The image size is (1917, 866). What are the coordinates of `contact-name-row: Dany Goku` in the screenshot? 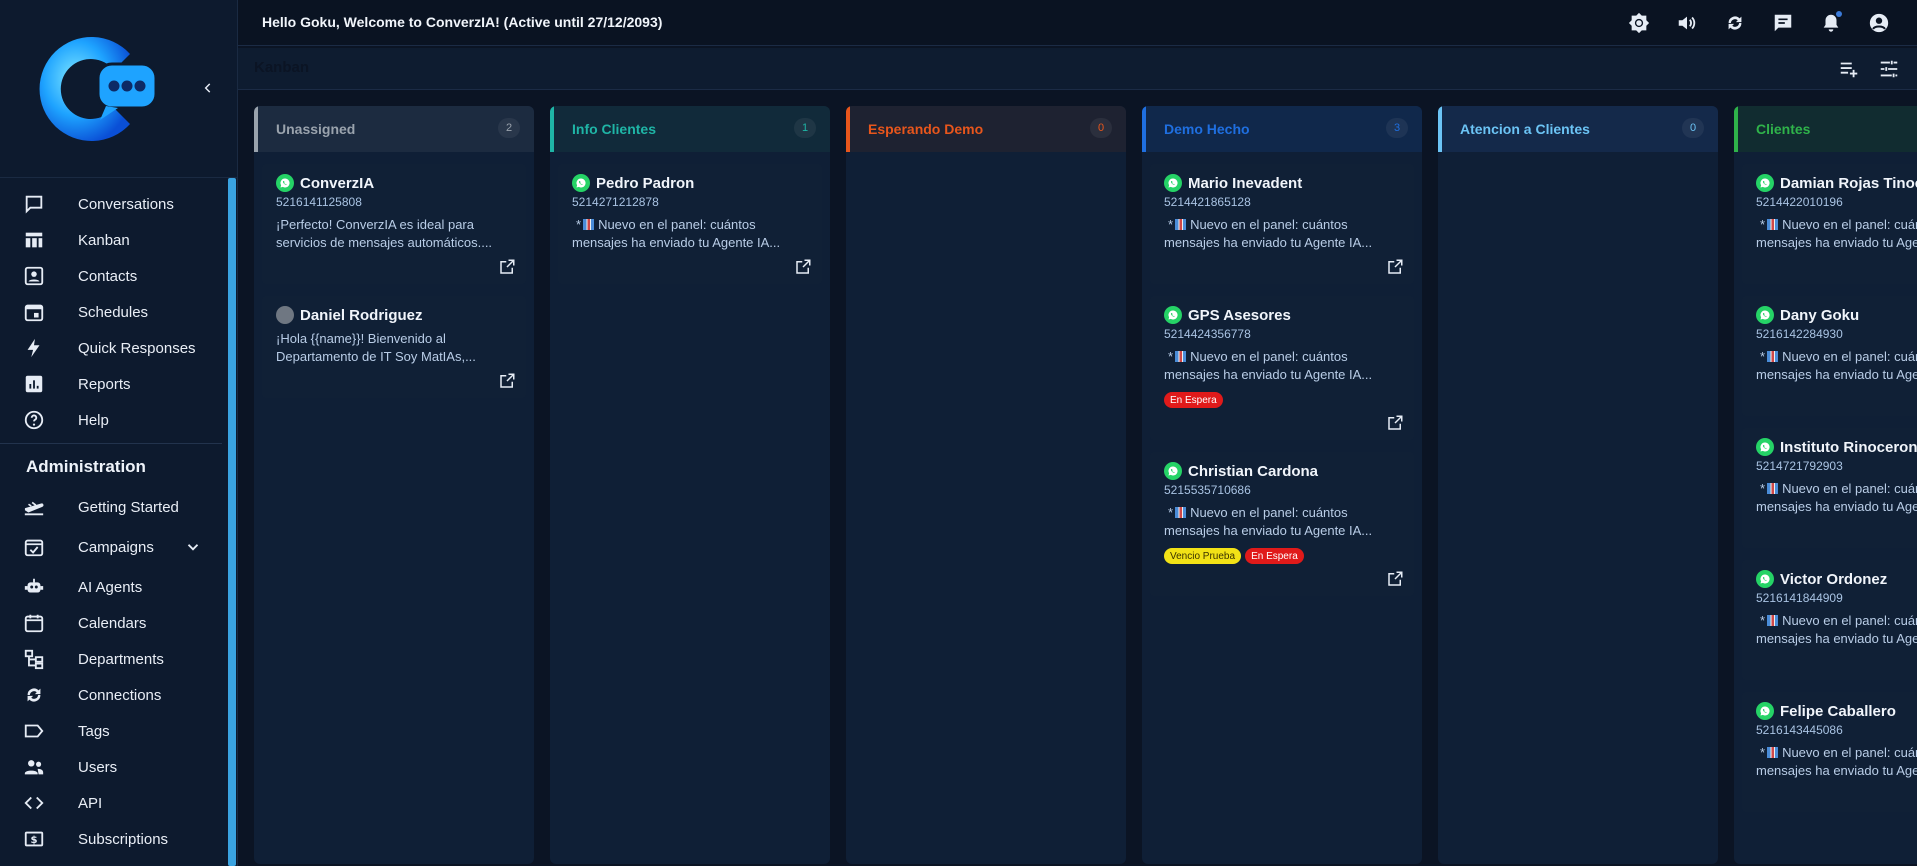 It's located at (1836, 315).